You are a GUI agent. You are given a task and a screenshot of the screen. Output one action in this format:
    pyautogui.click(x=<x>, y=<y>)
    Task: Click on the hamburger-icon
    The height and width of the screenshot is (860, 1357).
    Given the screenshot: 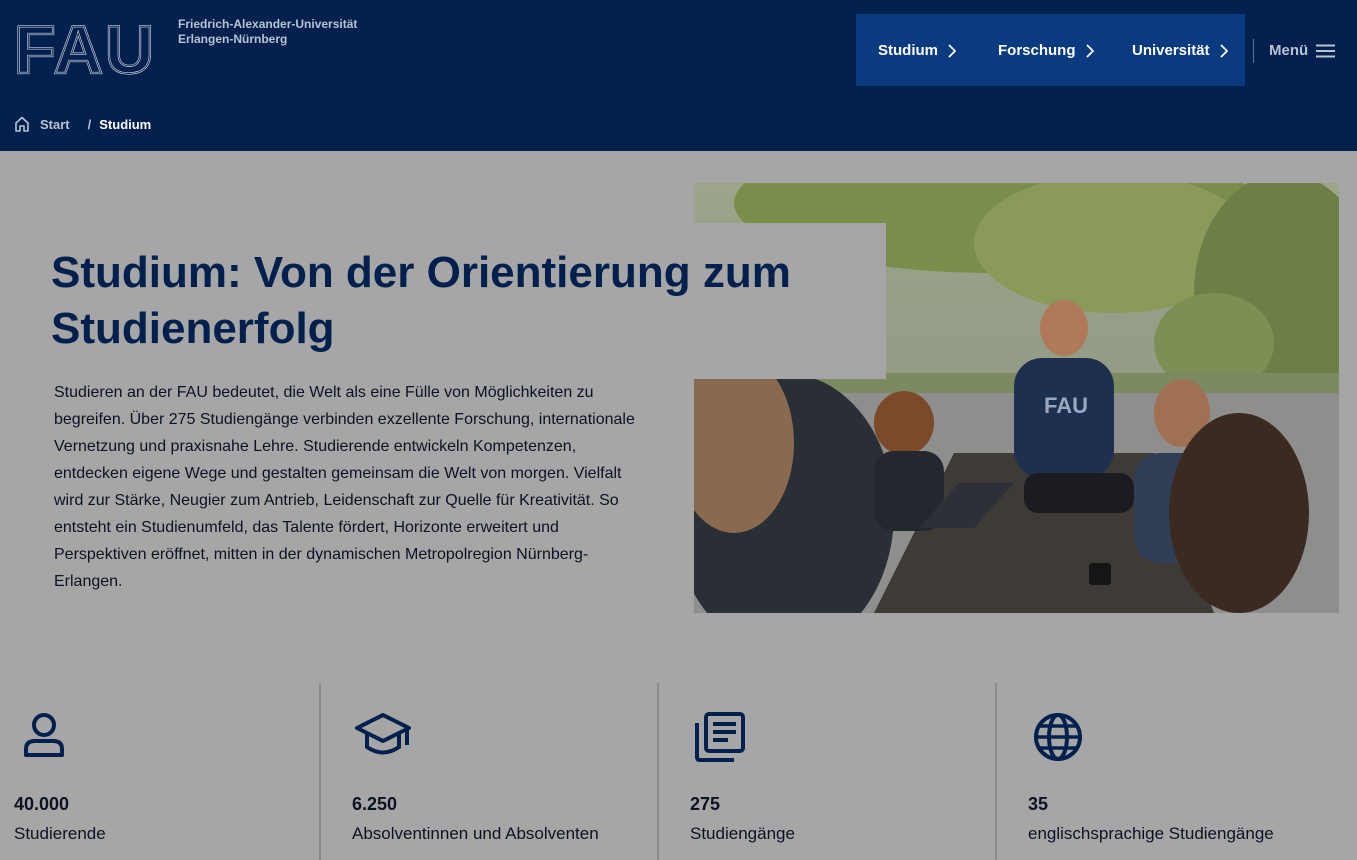 What is the action you would take?
    pyautogui.click(x=1326, y=50)
    